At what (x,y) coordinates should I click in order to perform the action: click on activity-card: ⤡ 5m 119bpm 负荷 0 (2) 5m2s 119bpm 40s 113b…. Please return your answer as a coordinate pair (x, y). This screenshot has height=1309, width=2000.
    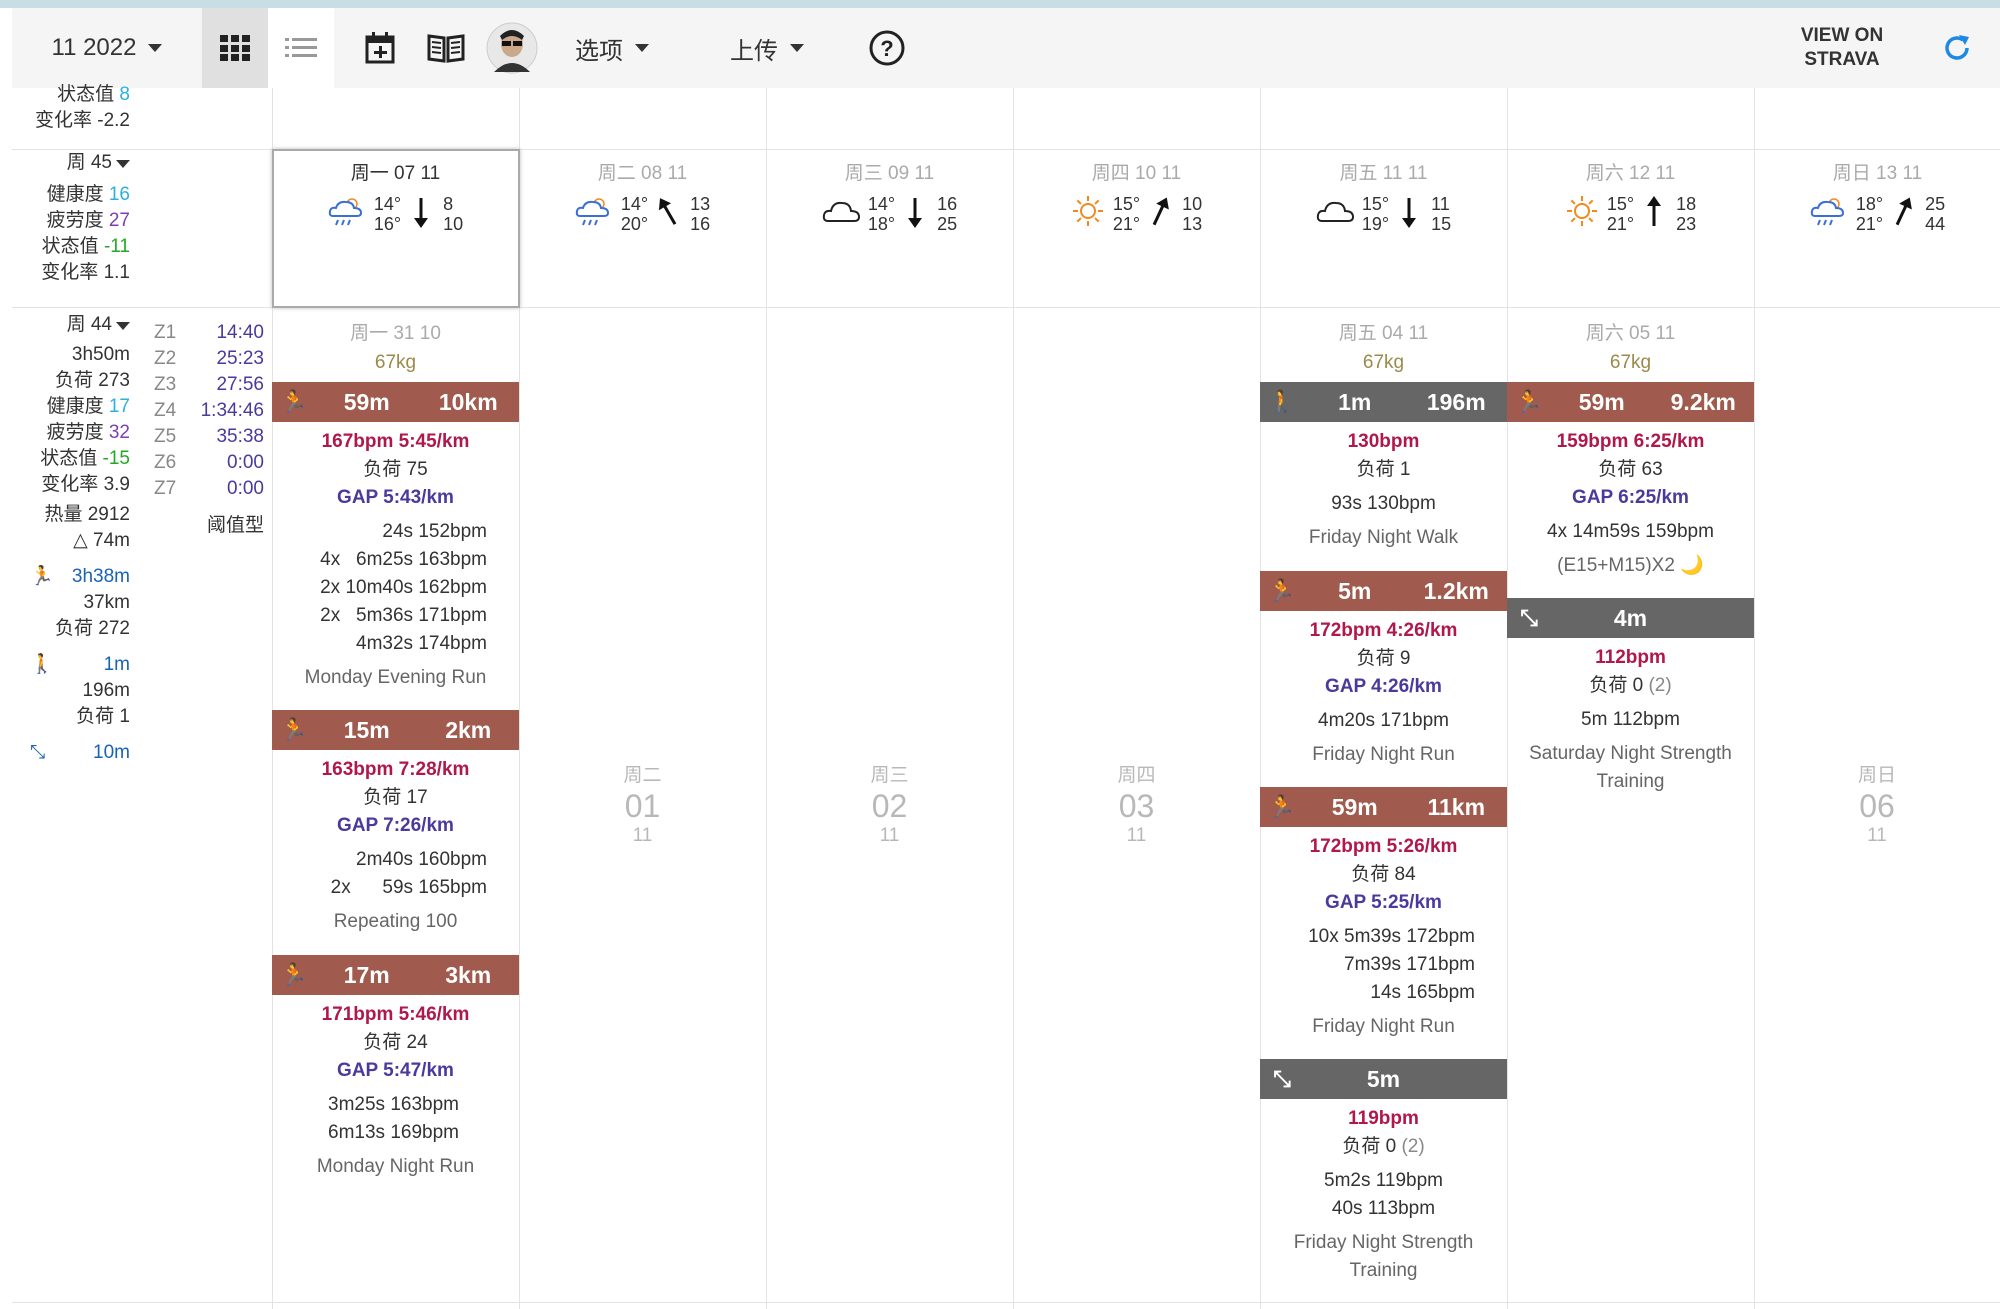
    Looking at the image, I should click on (1383, 1172).